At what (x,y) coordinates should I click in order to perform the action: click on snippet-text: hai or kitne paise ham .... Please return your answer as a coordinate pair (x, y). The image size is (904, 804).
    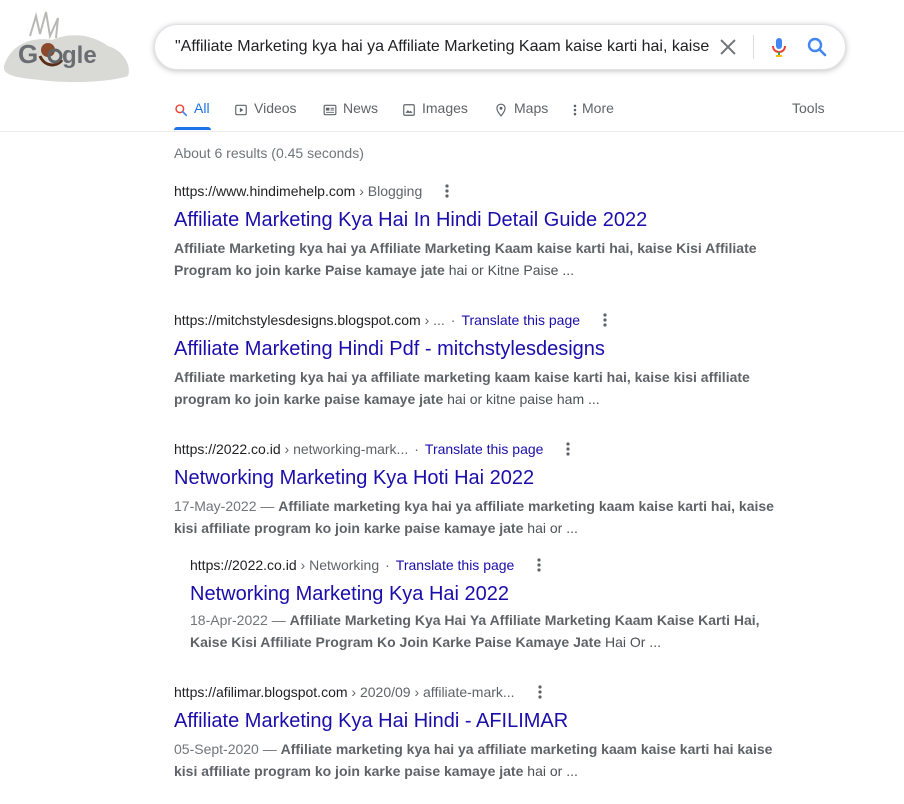
    Looking at the image, I should click on (521, 399).